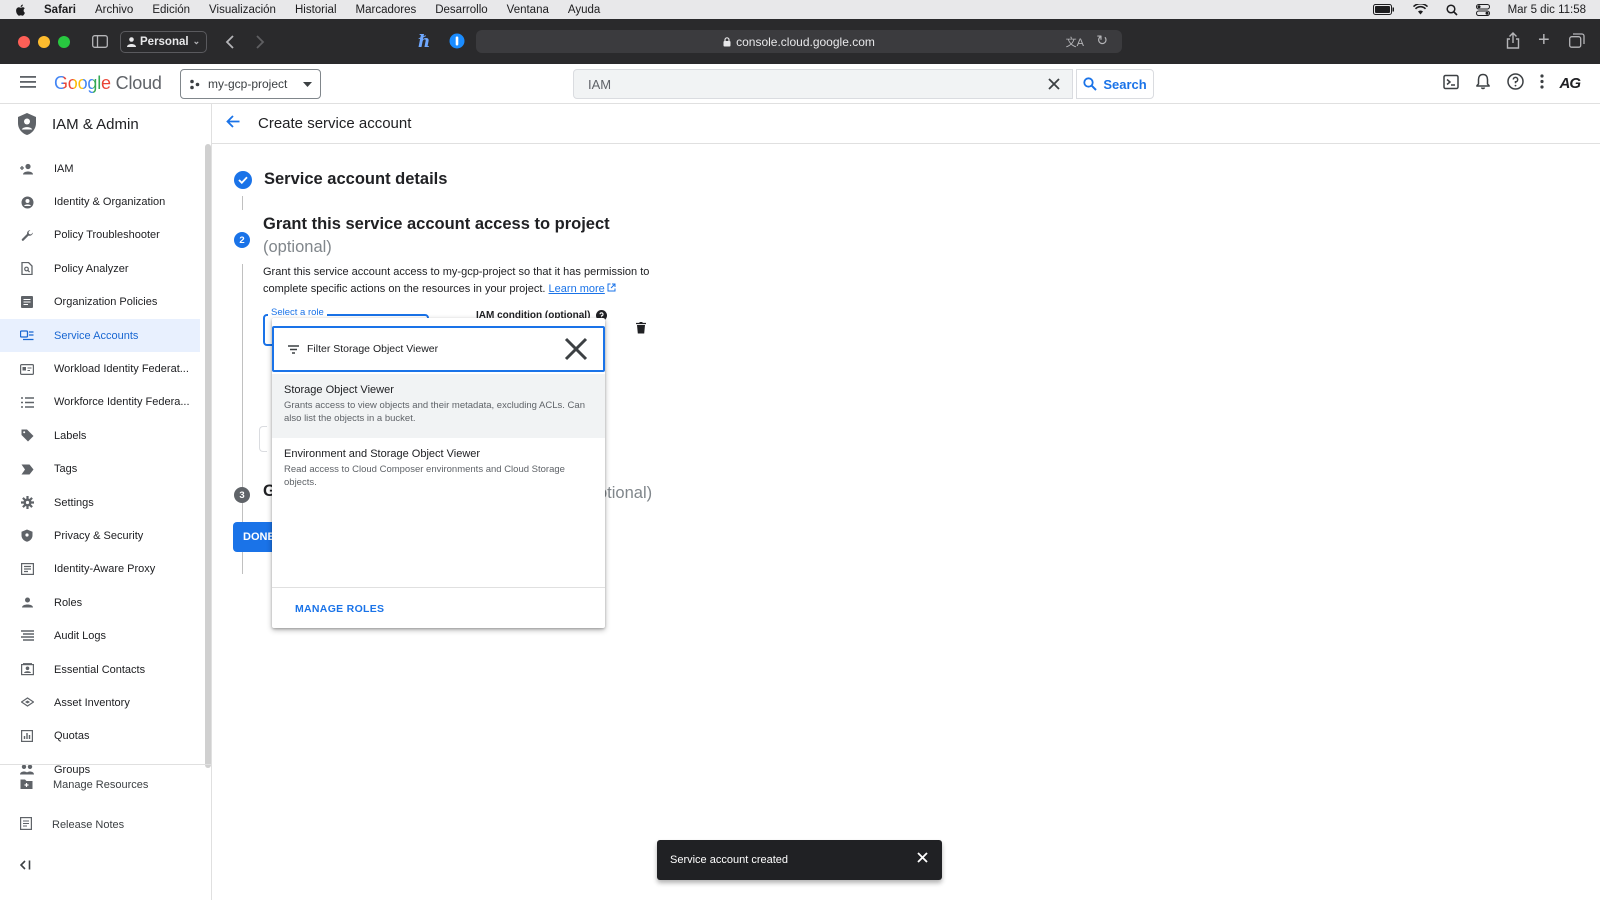  Describe the element at coordinates (424, 42) in the screenshot. I see `extension-h-icon: ℏ` at that location.